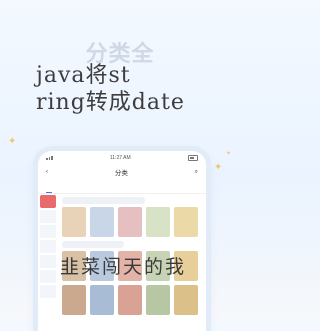 The image size is (320, 331). I want to click on back-icon: ‹, so click(47, 172).